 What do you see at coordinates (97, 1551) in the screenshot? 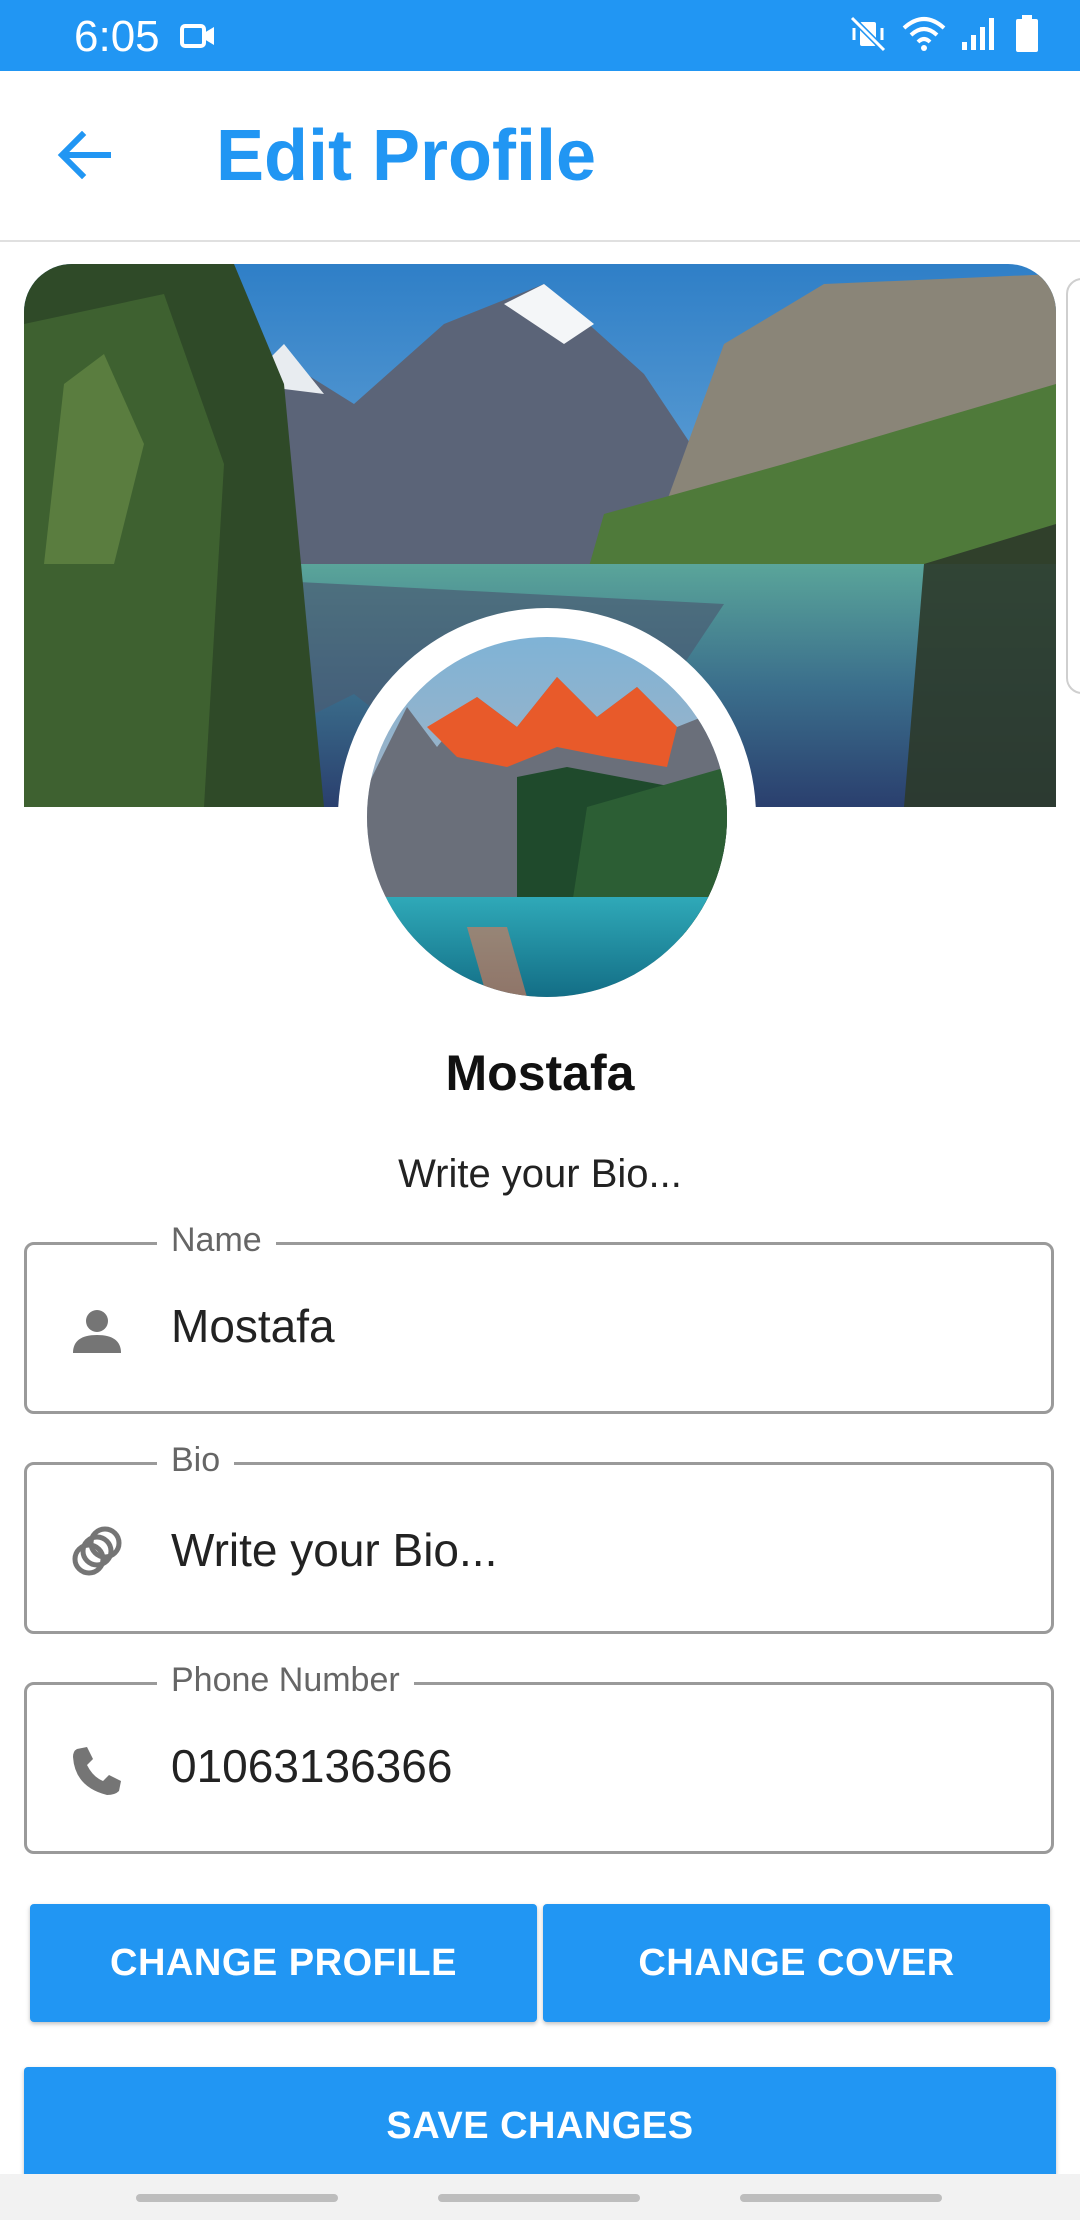
I see `rings-icon` at bounding box center [97, 1551].